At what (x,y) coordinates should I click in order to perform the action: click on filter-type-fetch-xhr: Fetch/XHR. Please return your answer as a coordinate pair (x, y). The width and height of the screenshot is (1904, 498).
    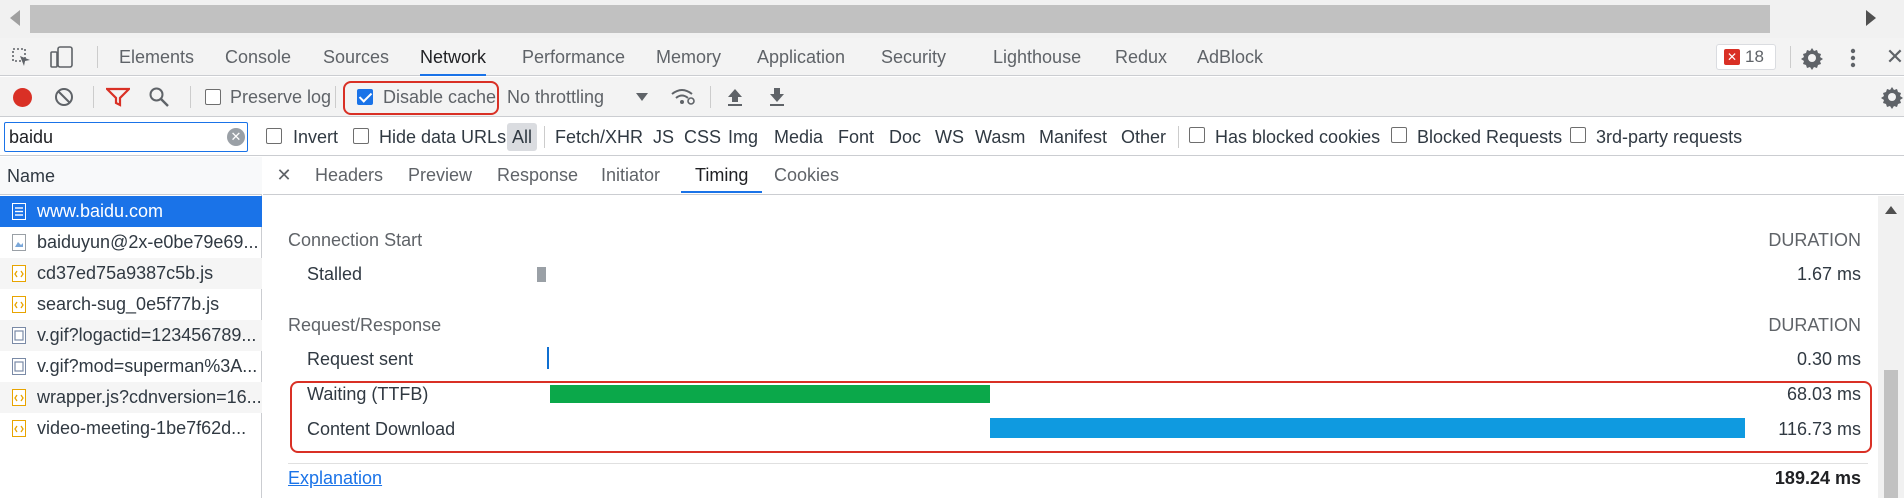
    Looking at the image, I should click on (599, 137).